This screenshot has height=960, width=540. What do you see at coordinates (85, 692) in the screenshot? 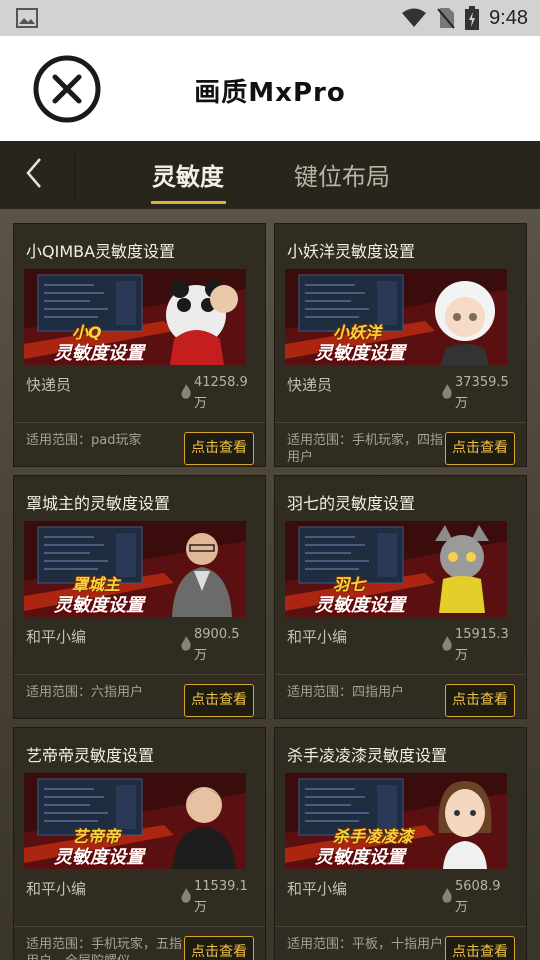
I see `scope-text: 适用范围：六指用户` at bounding box center [85, 692].